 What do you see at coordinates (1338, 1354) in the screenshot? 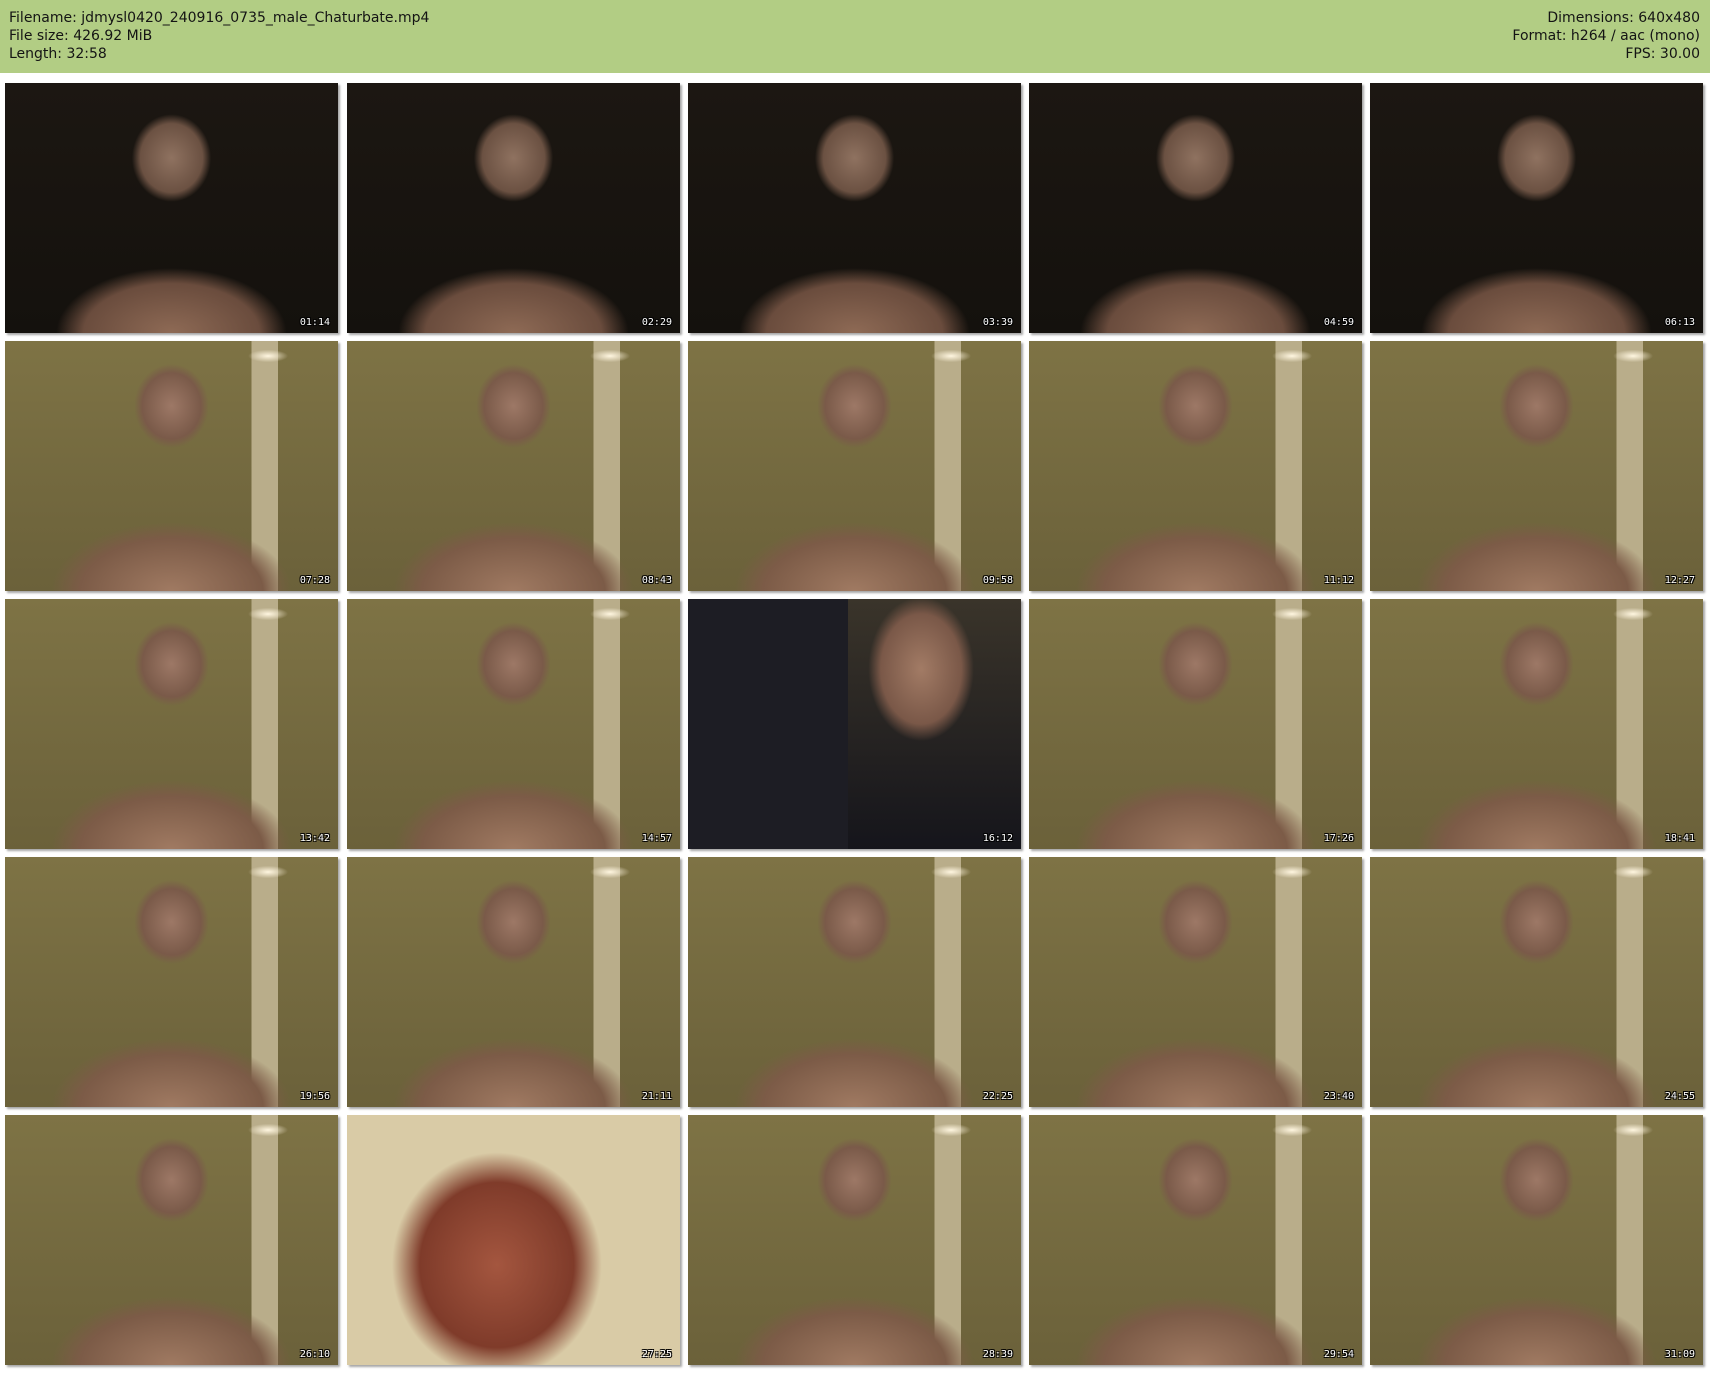
I see `thumbnail-timestamp: 29:54` at bounding box center [1338, 1354].